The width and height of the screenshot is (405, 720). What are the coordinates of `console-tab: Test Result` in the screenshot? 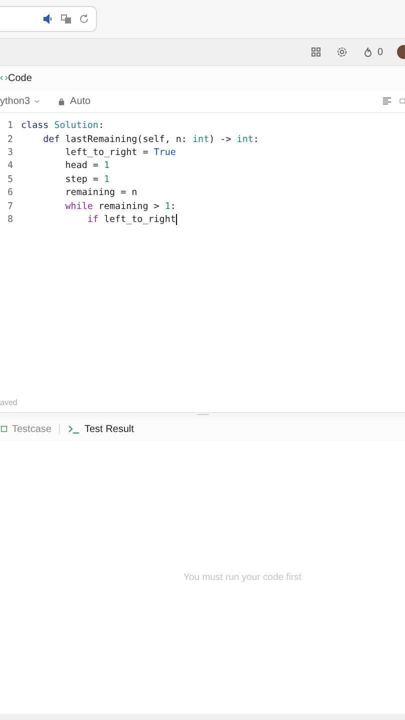 It's located at (101, 429).